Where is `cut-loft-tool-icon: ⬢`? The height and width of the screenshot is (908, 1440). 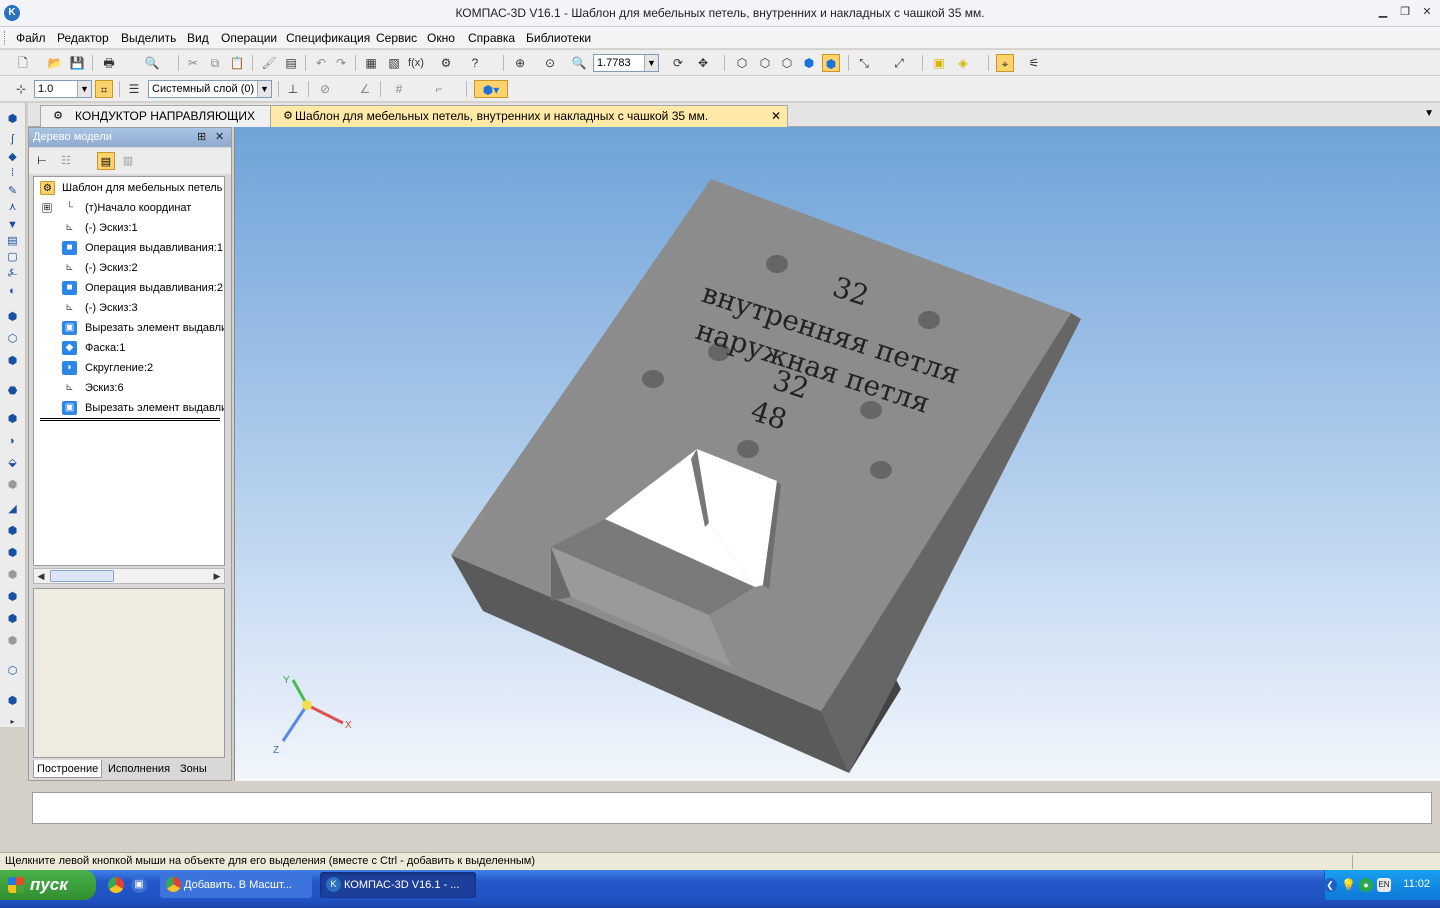 cut-loft-tool-icon: ⬢ is located at coordinates (12, 485).